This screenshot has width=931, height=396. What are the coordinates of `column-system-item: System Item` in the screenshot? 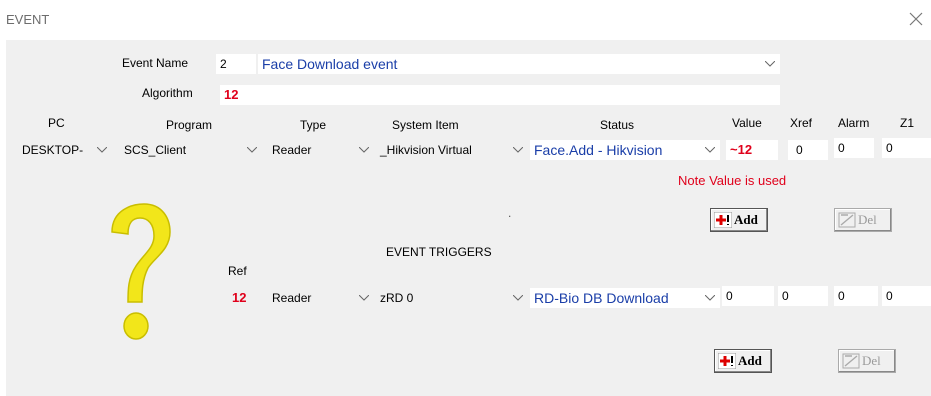 It's located at (425, 125).